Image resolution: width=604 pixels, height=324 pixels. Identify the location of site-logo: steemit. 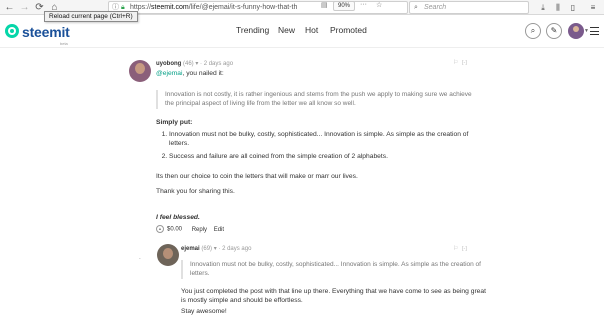
(46, 32).